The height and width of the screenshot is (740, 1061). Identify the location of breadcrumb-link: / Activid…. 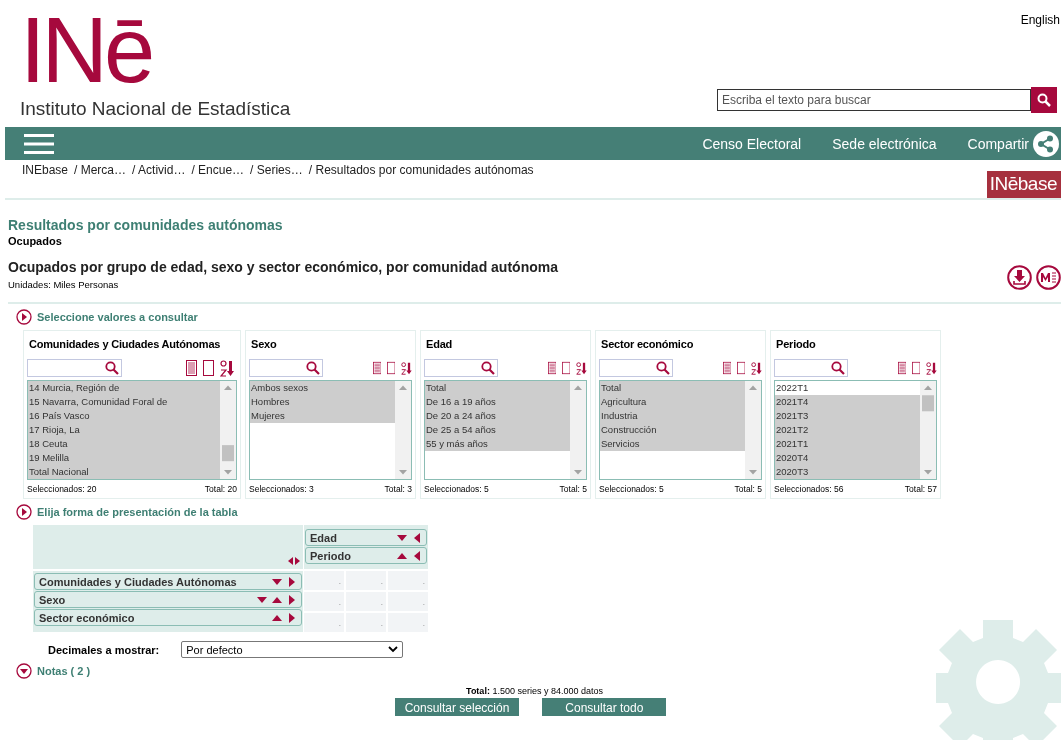
(159, 180).